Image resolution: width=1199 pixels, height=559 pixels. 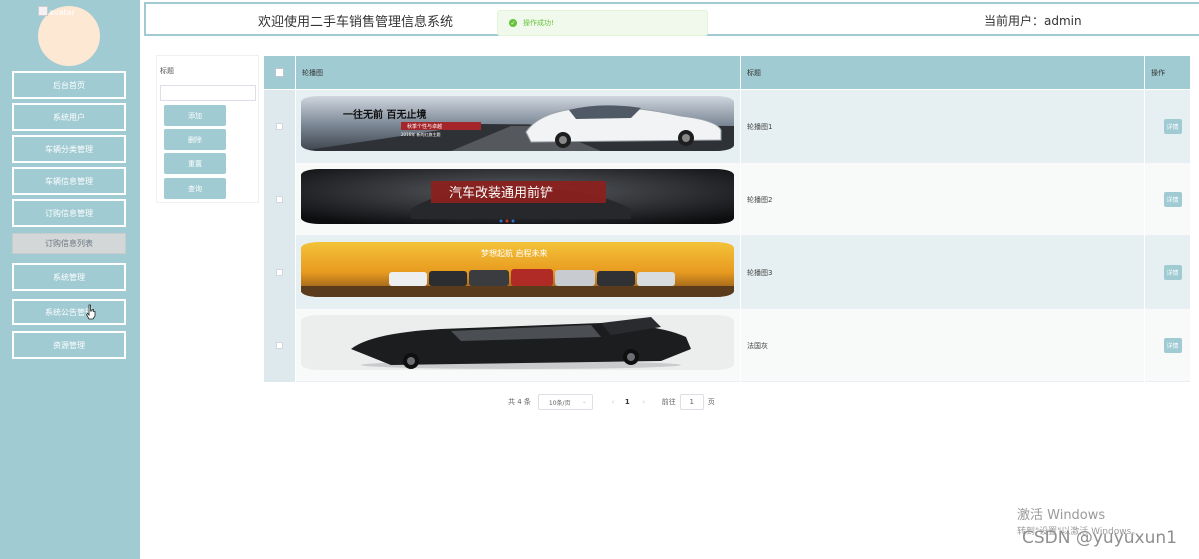 What do you see at coordinates (538, 23) in the screenshot?
I see `toast-message: 操作成功!` at bounding box center [538, 23].